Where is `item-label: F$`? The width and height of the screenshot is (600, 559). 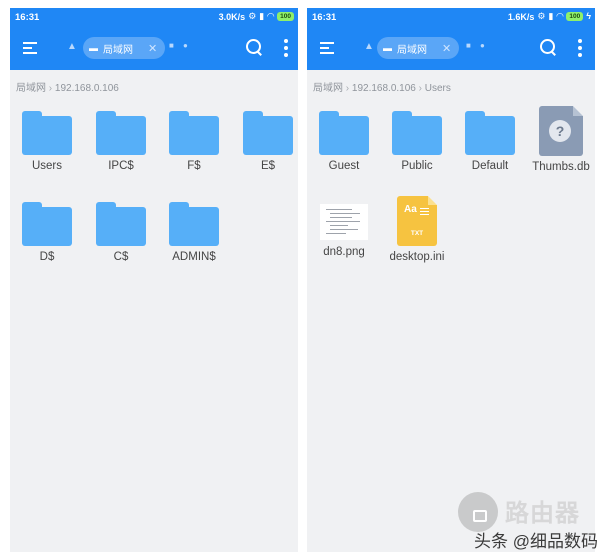 item-label: F$ is located at coordinates (194, 166).